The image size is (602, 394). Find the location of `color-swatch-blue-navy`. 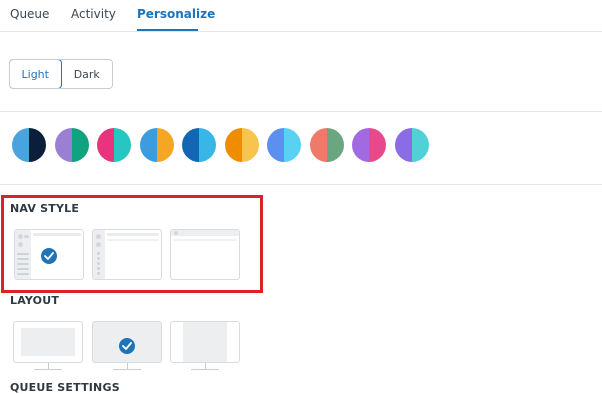

color-swatch-blue-navy is located at coordinates (29, 145).